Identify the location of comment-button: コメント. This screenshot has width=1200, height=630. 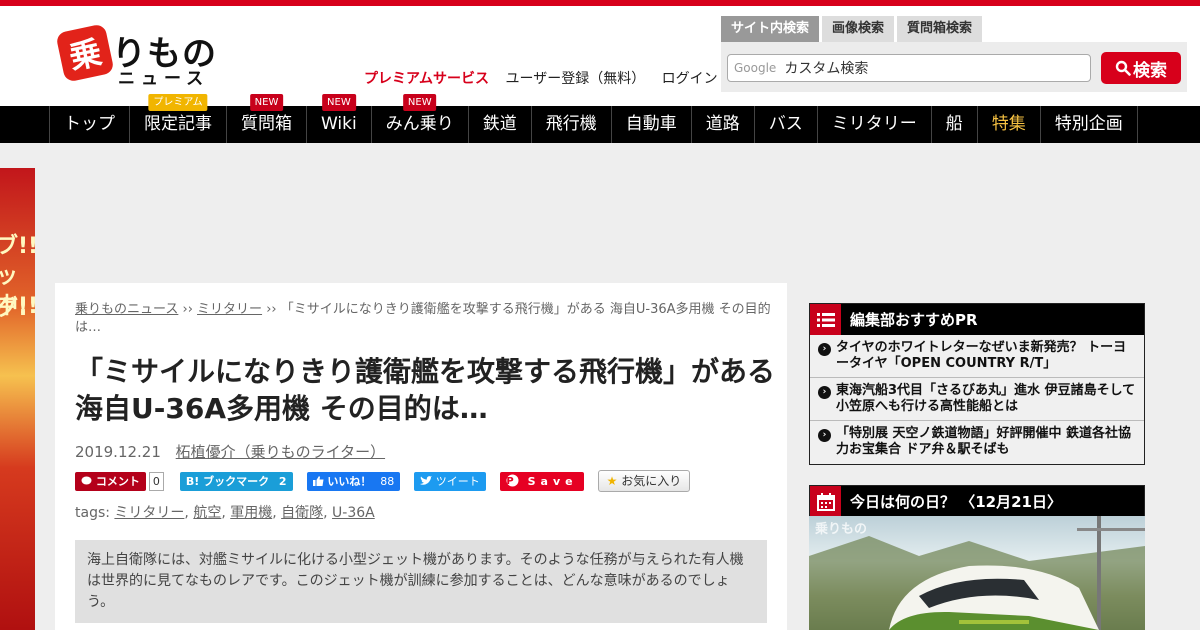
(110, 481).